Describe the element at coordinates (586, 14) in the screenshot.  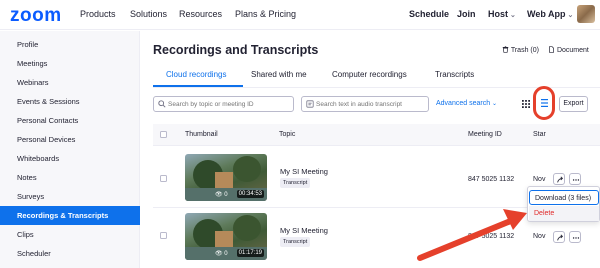
I see `avatar` at that location.